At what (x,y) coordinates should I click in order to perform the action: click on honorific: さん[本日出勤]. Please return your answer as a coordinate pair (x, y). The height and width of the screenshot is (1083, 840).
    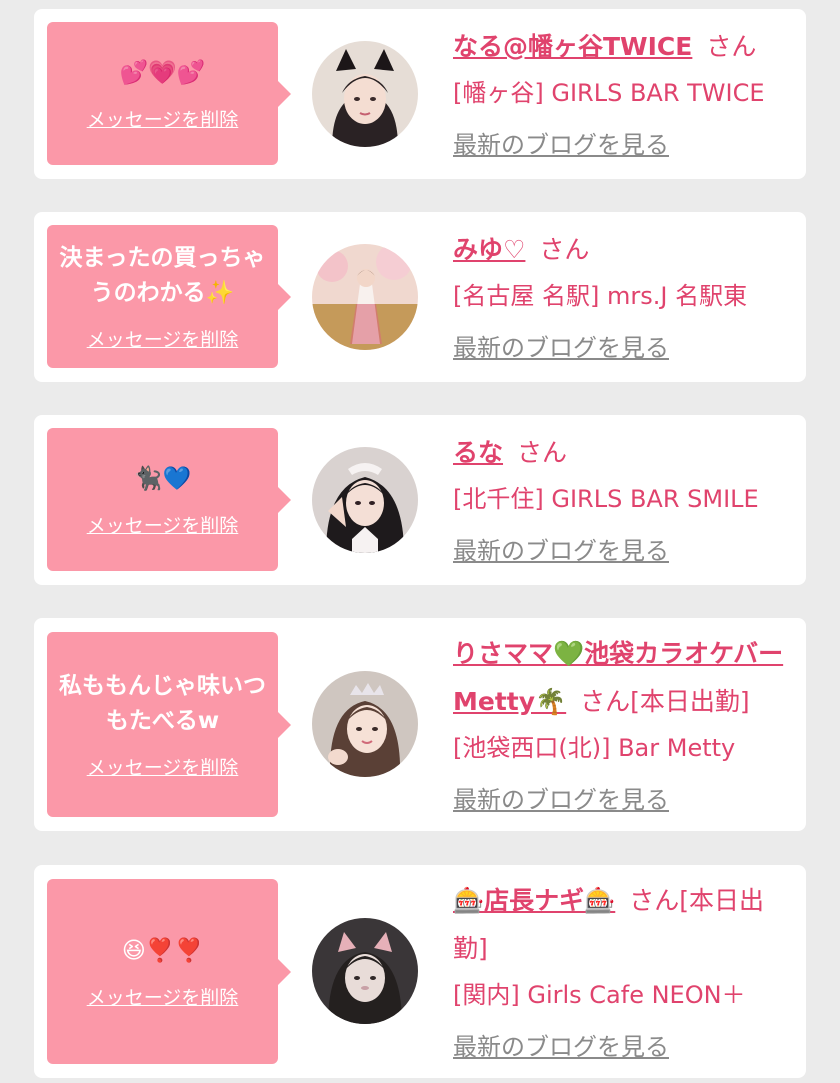
    Looking at the image, I should click on (665, 701).